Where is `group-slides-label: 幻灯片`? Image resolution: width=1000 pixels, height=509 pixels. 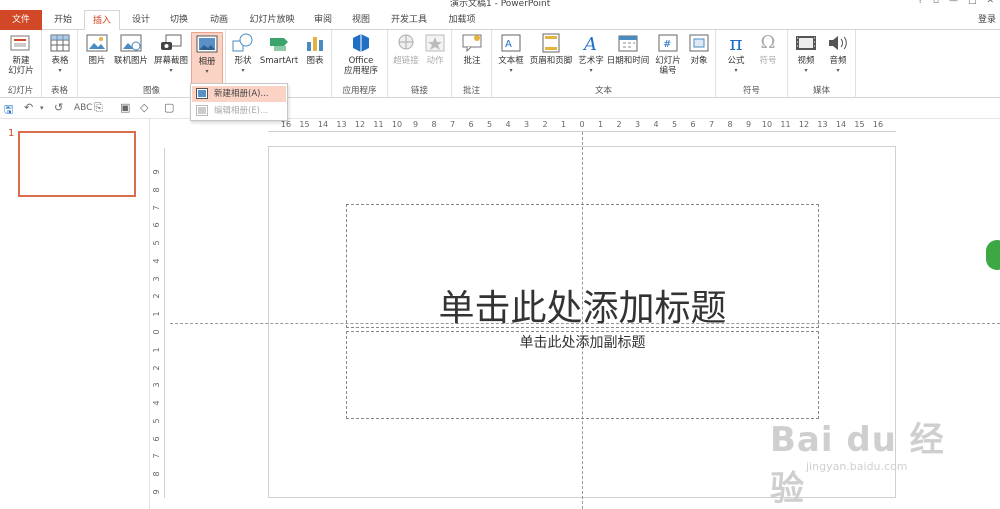
group-slides-label: 幻灯片 is located at coordinates (20, 91).